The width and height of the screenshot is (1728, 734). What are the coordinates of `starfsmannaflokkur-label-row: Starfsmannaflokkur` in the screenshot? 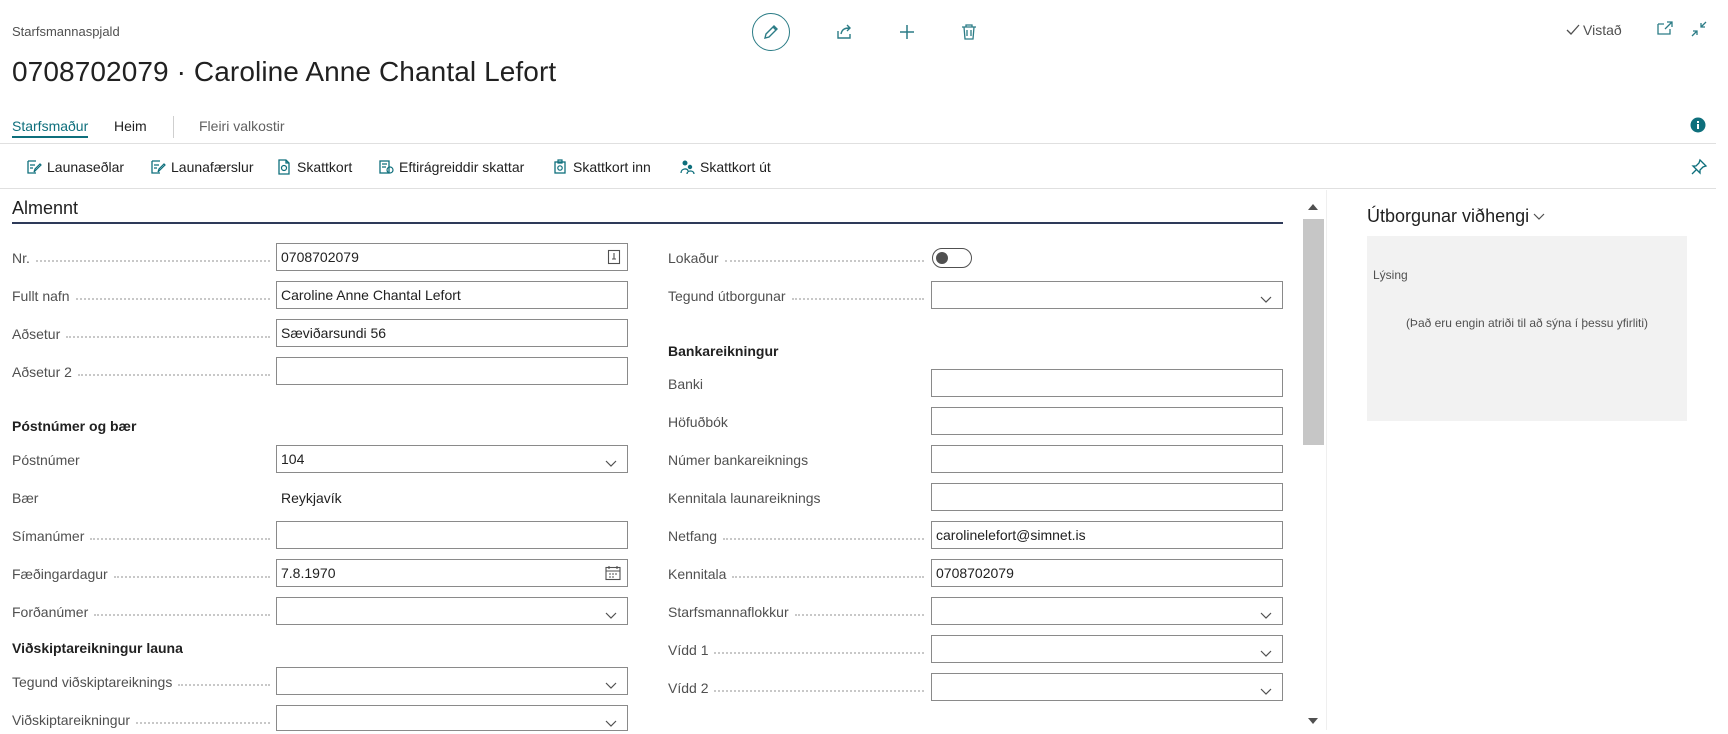 It's located at (796, 612).